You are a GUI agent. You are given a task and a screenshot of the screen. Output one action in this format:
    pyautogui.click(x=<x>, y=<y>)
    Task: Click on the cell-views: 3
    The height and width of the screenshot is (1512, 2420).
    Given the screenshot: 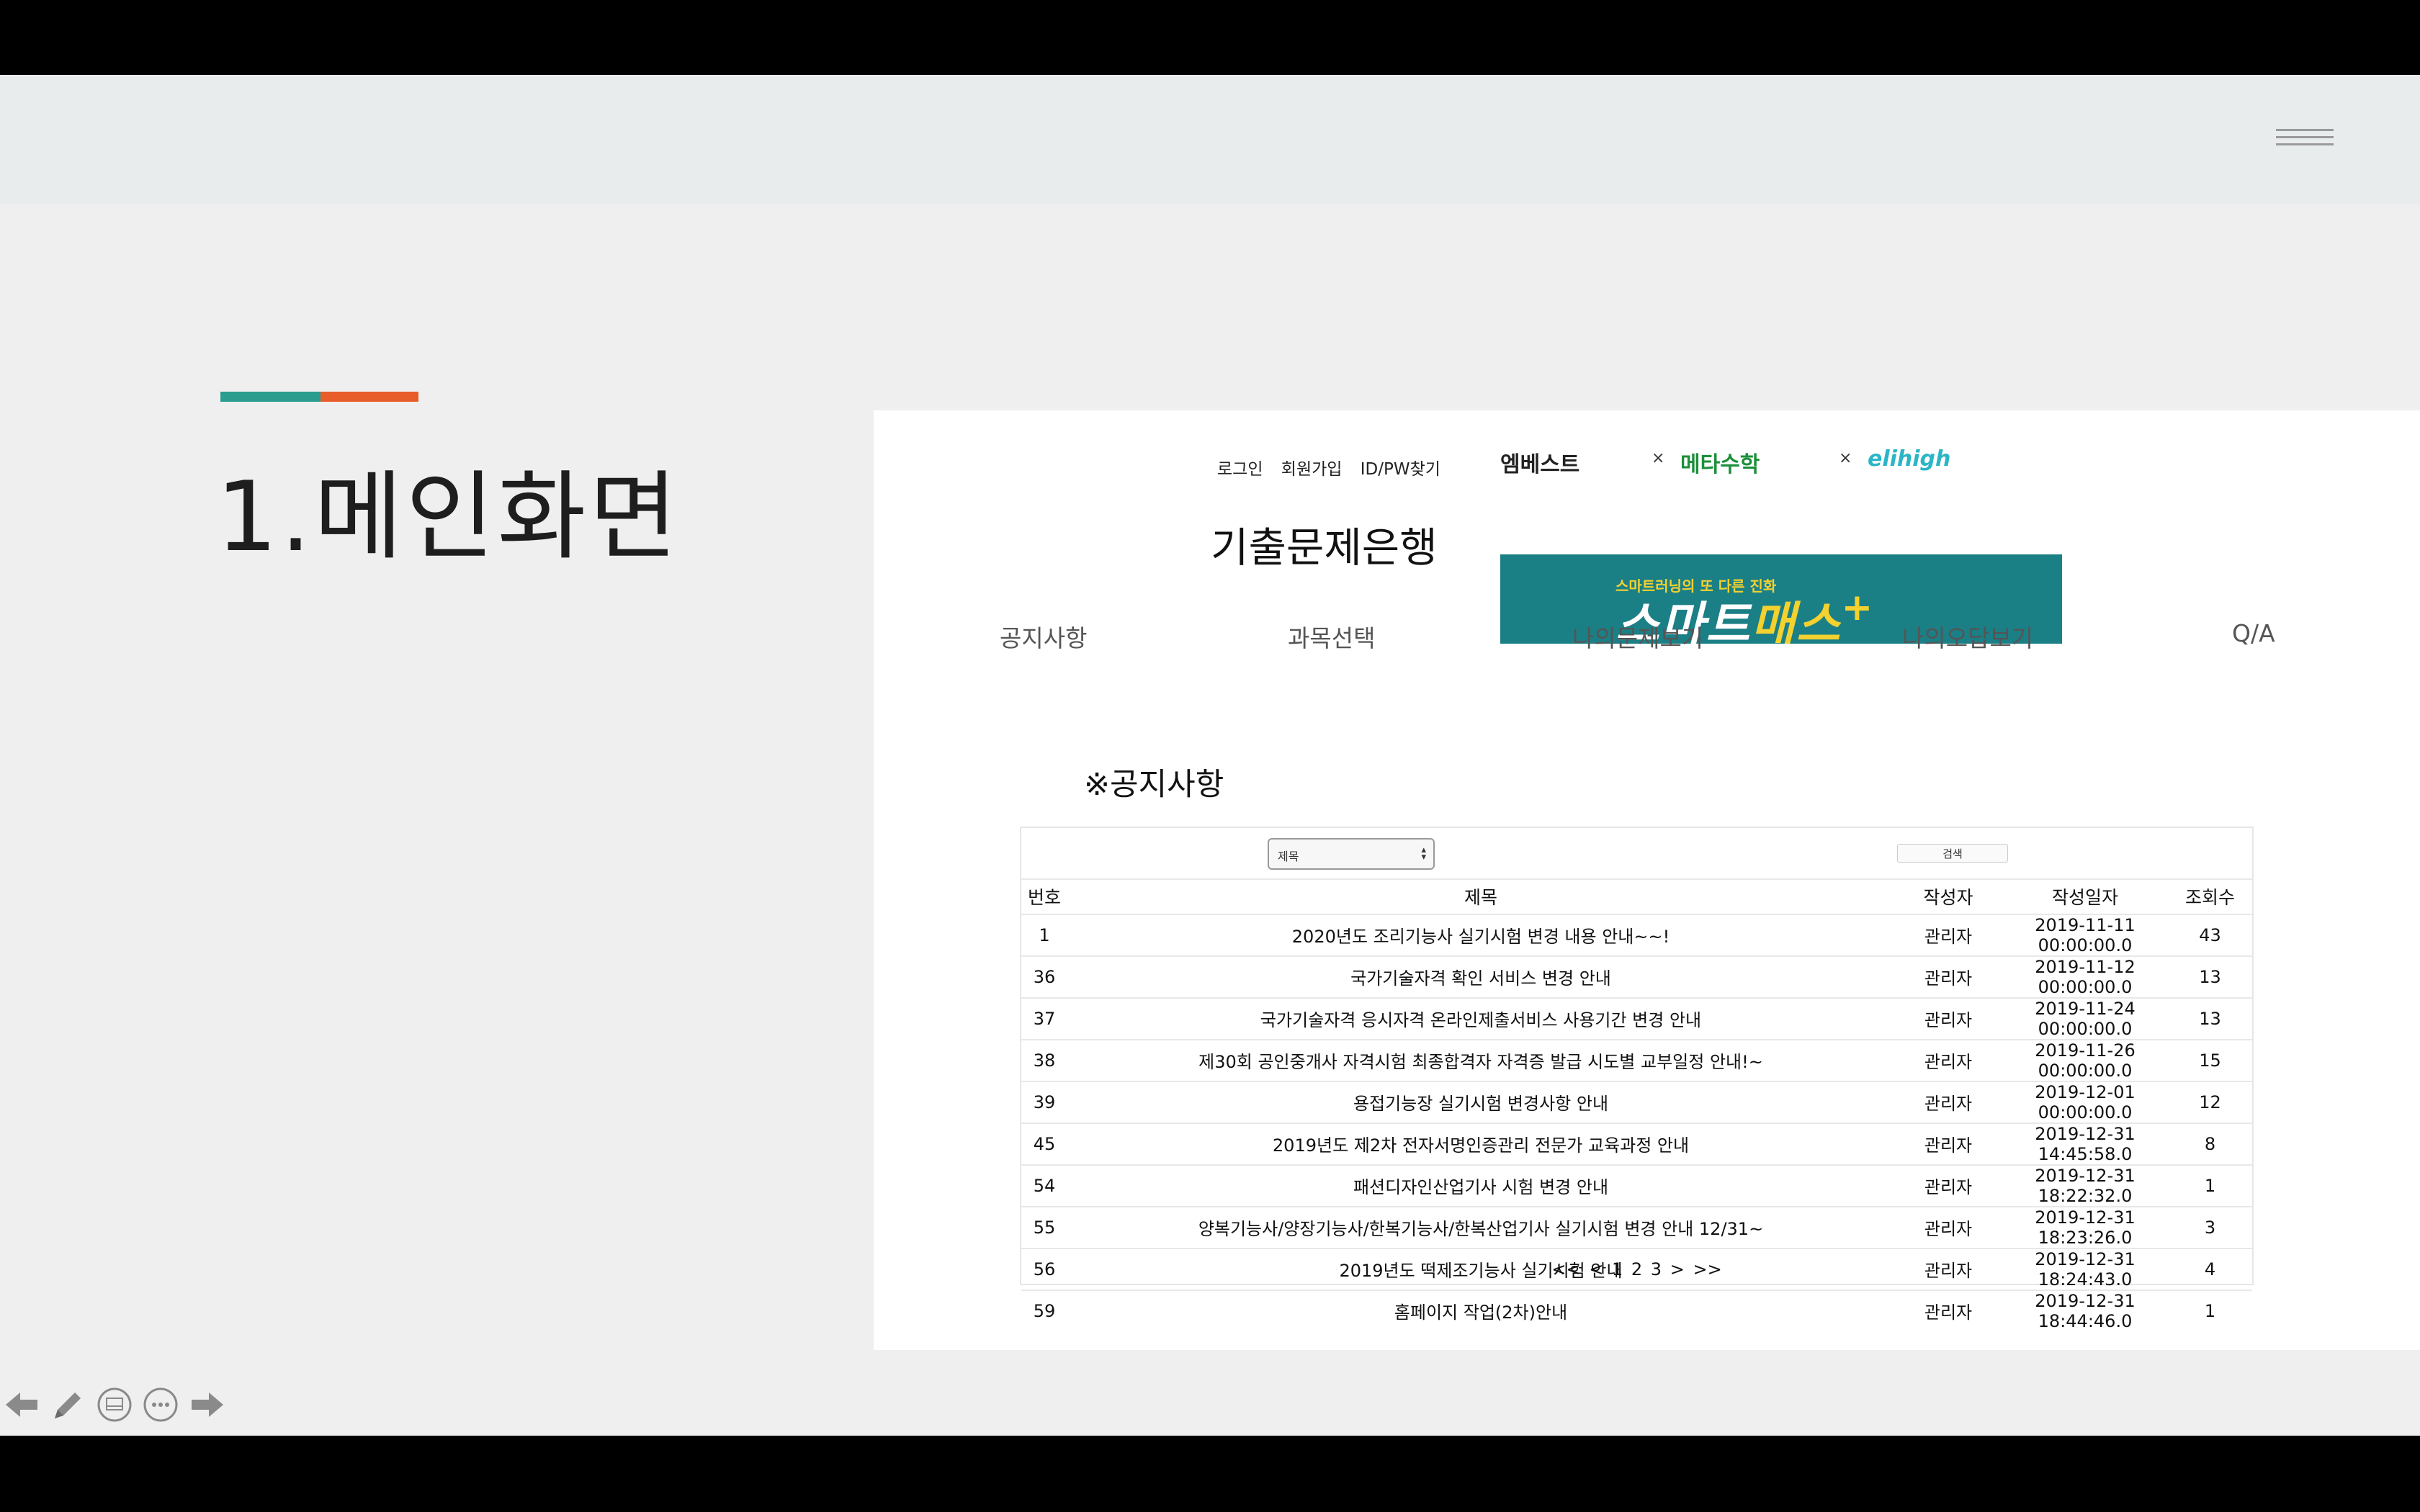 What is the action you would take?
    pyautogui.click(x=2210, y=1226)
    